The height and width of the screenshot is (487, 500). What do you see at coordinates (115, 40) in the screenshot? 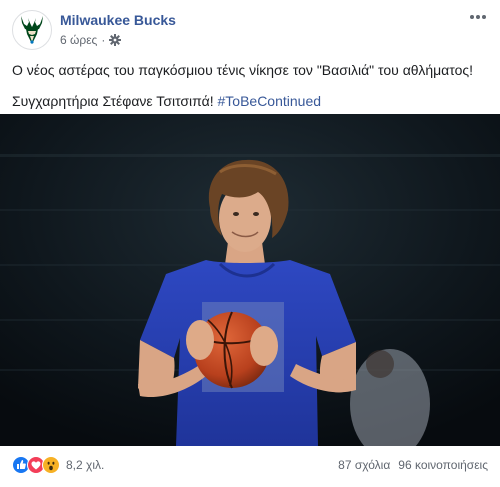
I see `gear-icon` at bounding box center [115, 40].